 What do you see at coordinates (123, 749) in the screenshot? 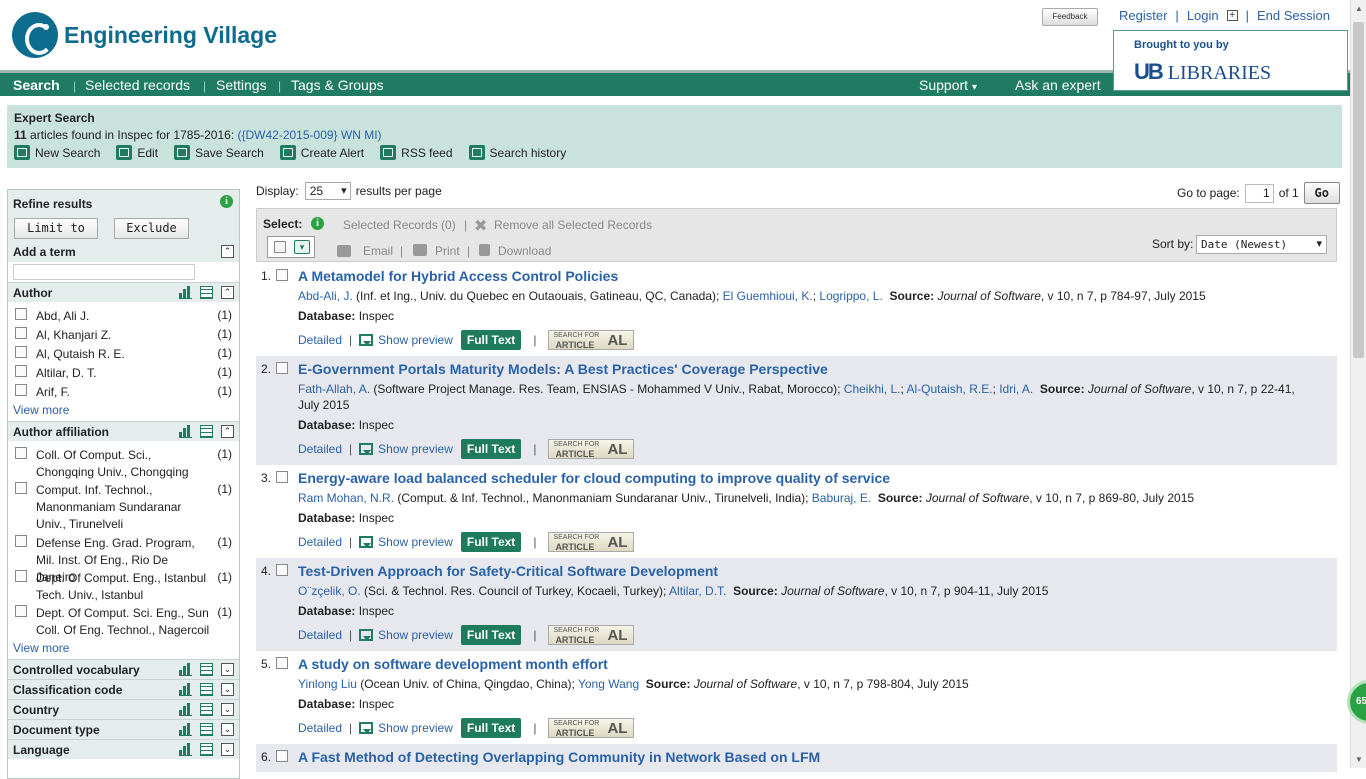
I see `facet-language: Language ⌄` at bounding box center [123, 749].